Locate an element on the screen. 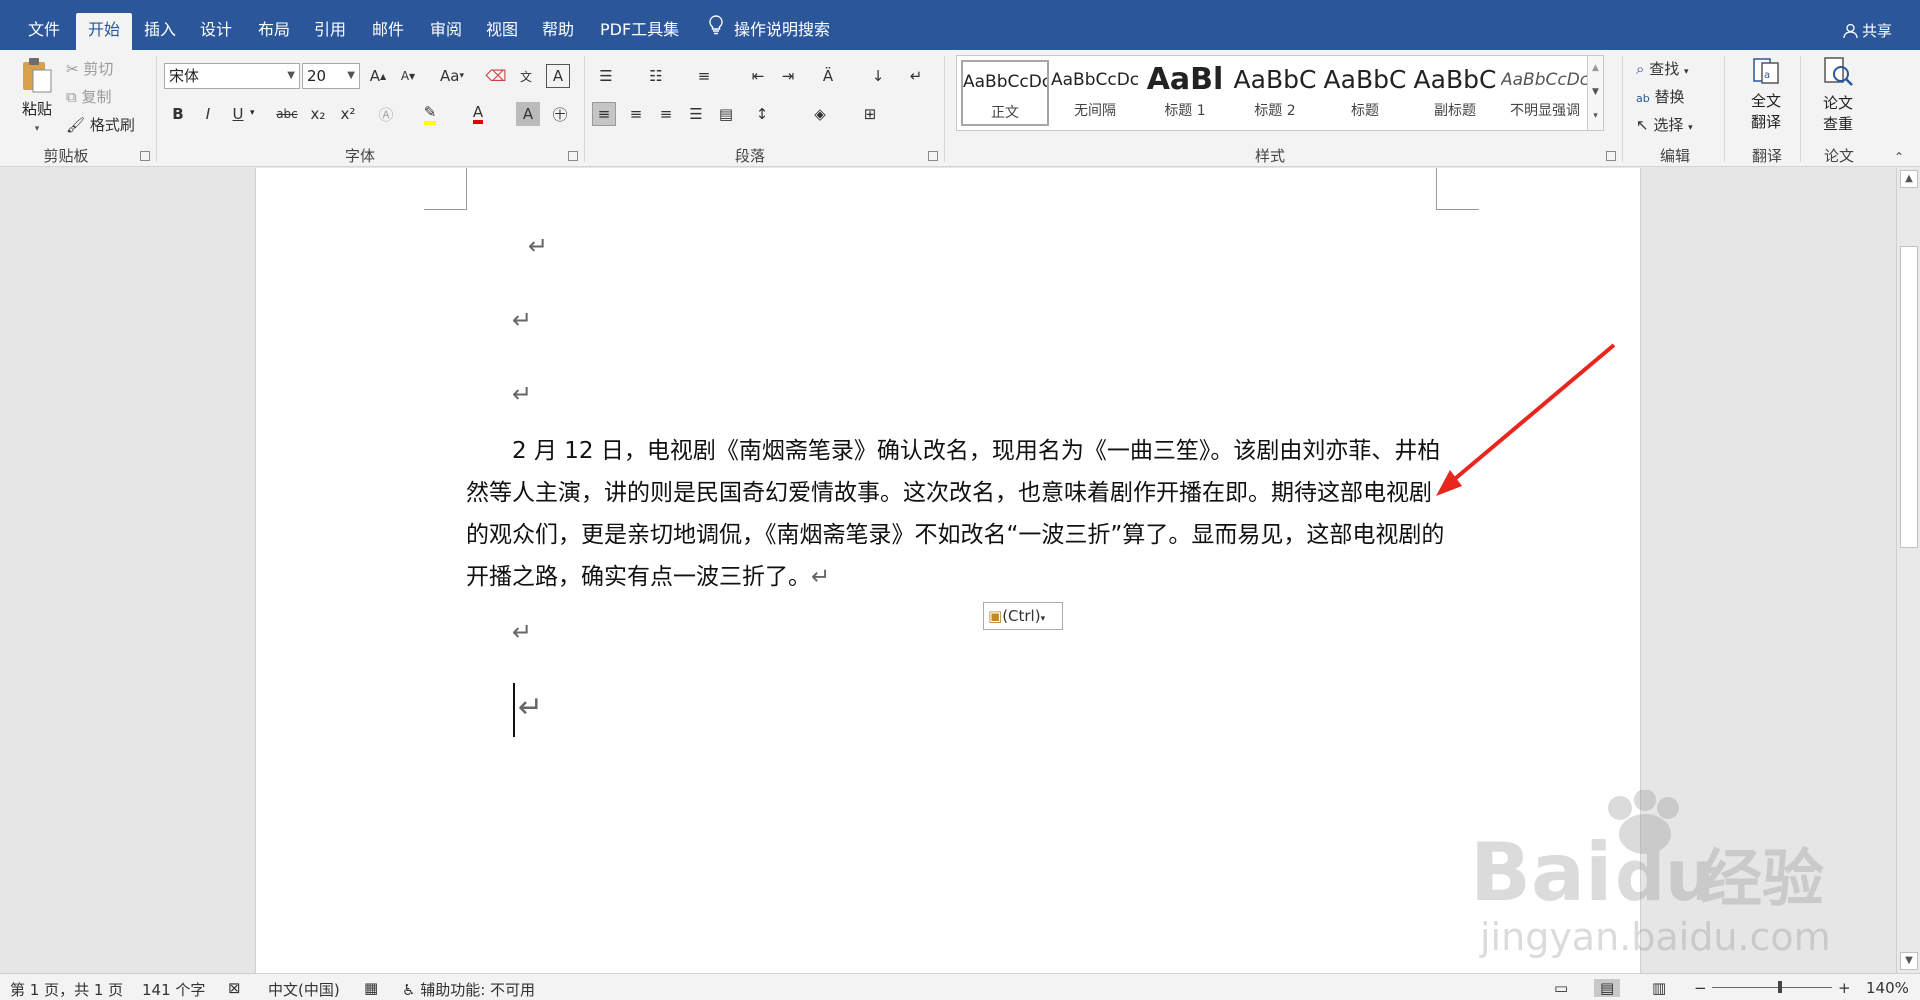  status-word-count: 141 个字 is located at coordinates (173, 989).